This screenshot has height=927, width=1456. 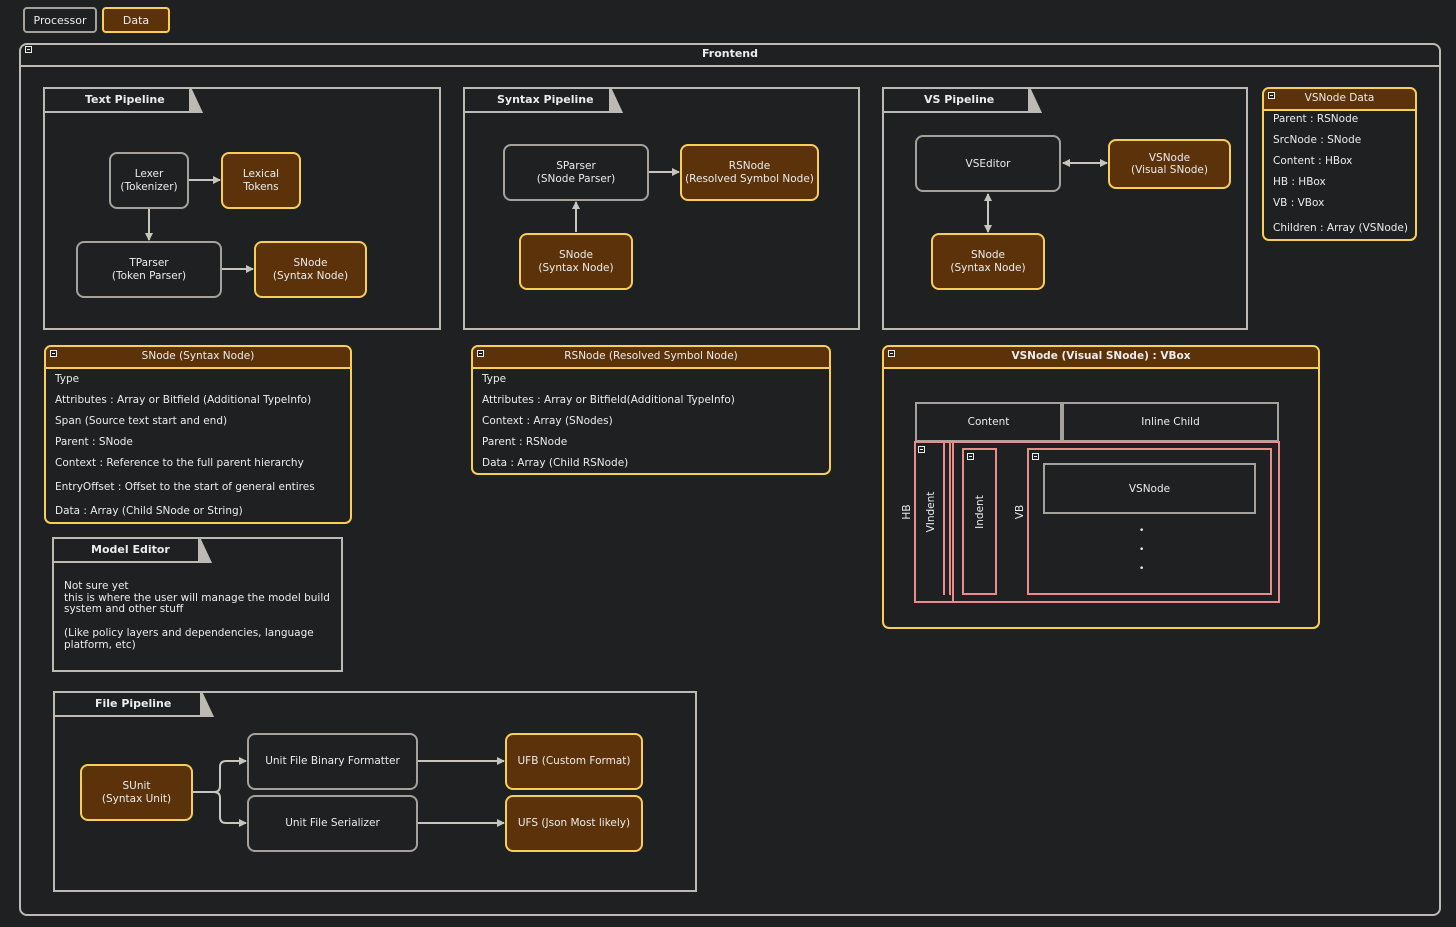 I want to click on legend-data: Data, so click(x=136, y=20).